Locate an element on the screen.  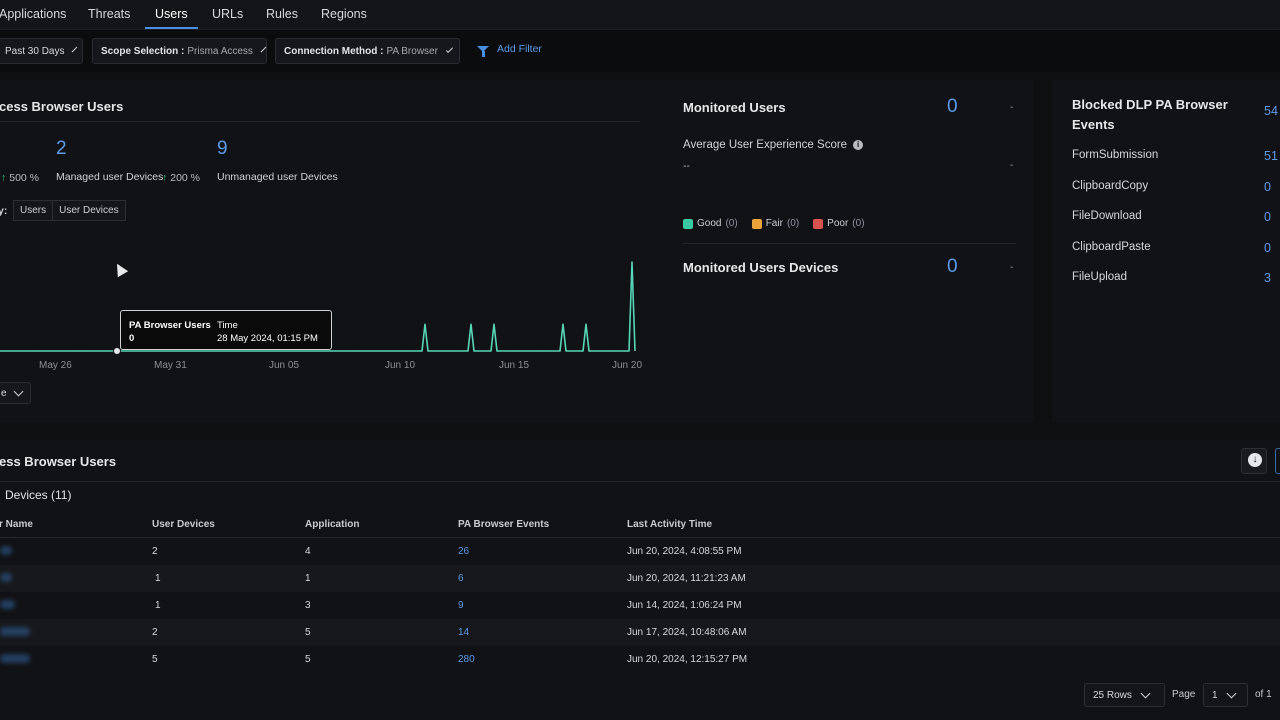
cell-events-link: 6 is located at coordinates (461, 578).